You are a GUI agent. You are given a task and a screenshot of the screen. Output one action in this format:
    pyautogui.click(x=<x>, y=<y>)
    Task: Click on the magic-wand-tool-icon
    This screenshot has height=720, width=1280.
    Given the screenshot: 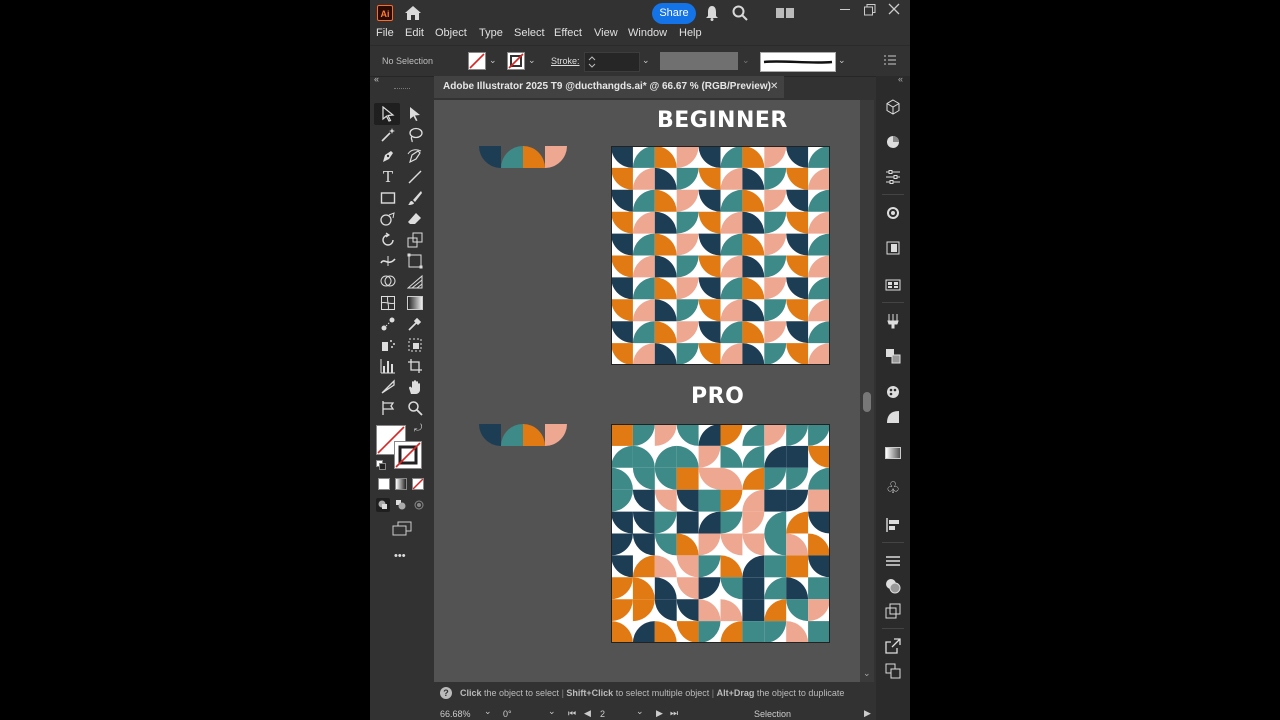 What is the action you would take?
    pyautogui.click(x=388, y=135)
    